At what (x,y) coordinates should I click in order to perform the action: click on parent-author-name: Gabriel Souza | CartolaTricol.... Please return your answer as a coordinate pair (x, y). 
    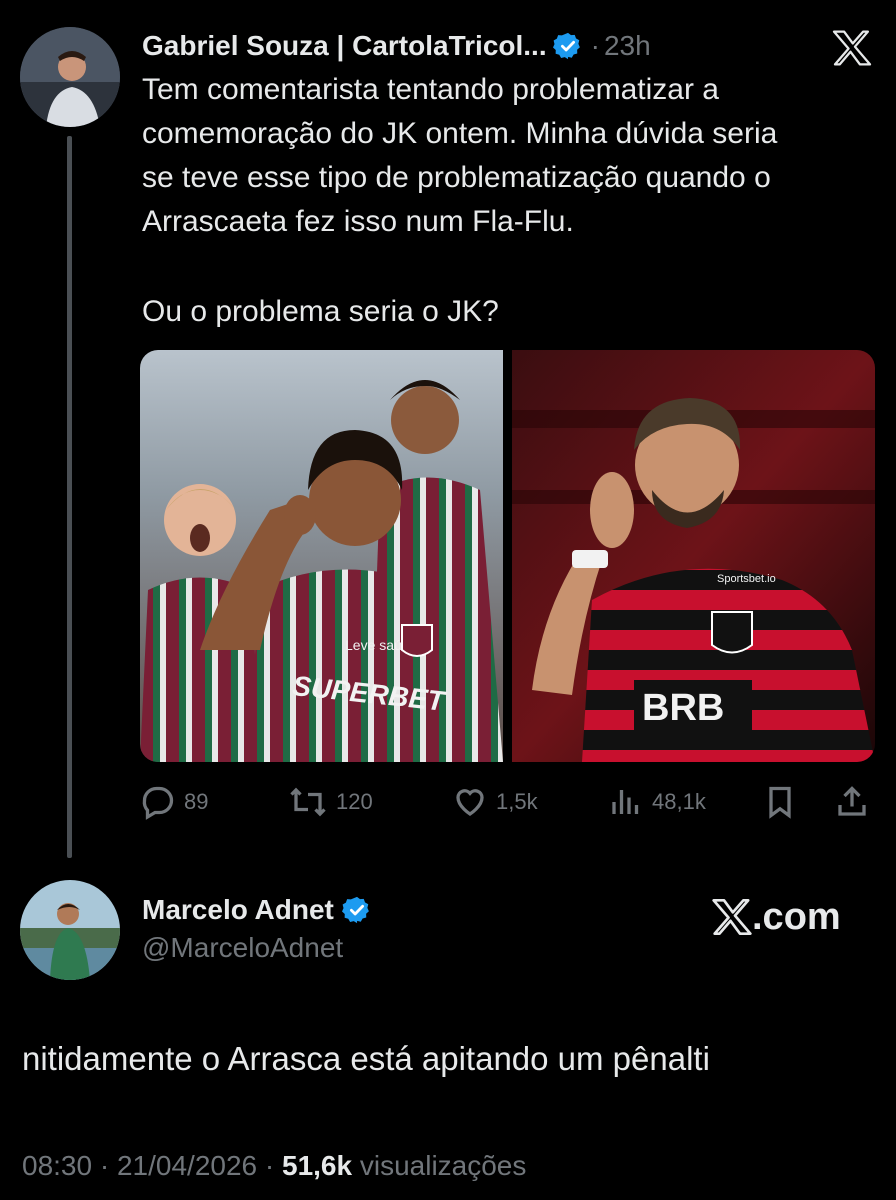
    Looking at the image, I should click on (344, 46).